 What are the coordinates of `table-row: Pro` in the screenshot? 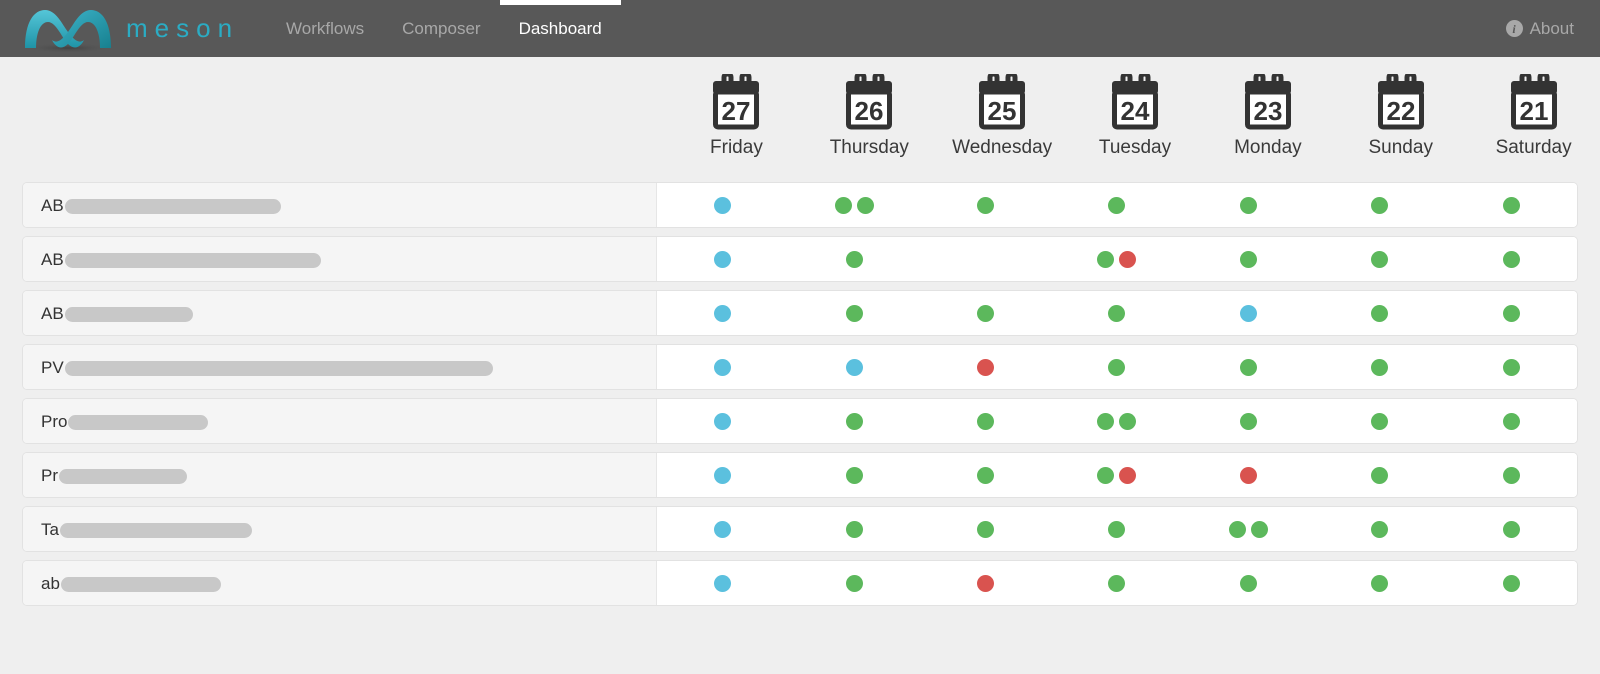 It's located at (800, 421).